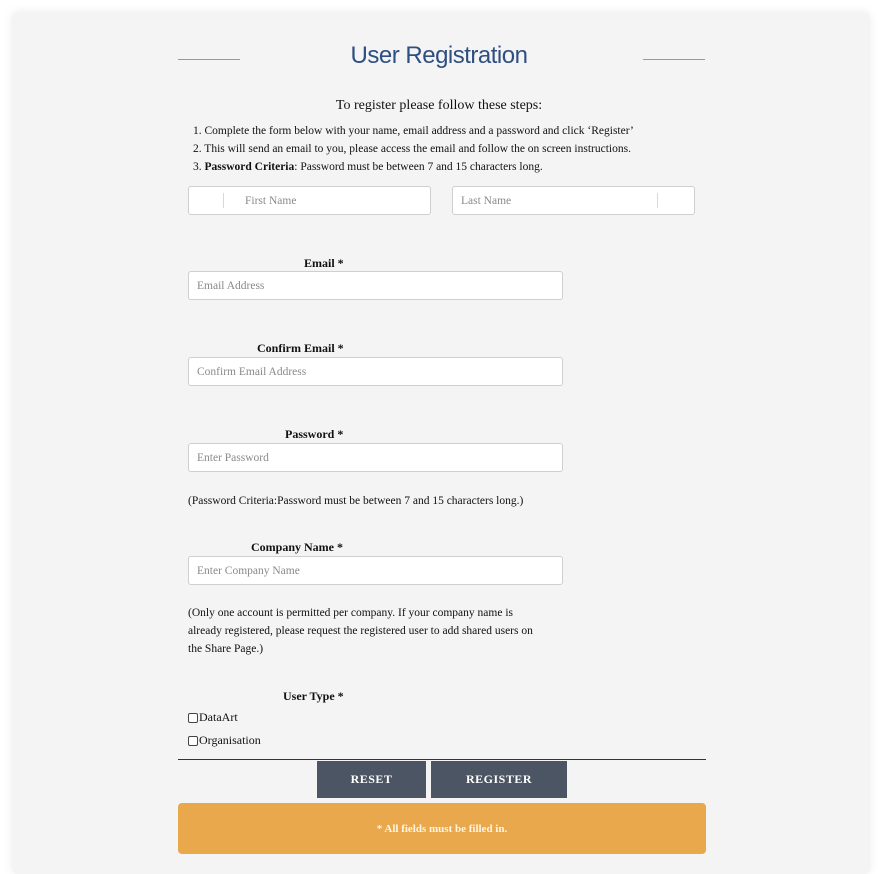 Image resolution: width=878 pixels, height=874 pixels. Describe the element at coordinates (442, 759) in the screenshot. I see `form-divider` at that location.